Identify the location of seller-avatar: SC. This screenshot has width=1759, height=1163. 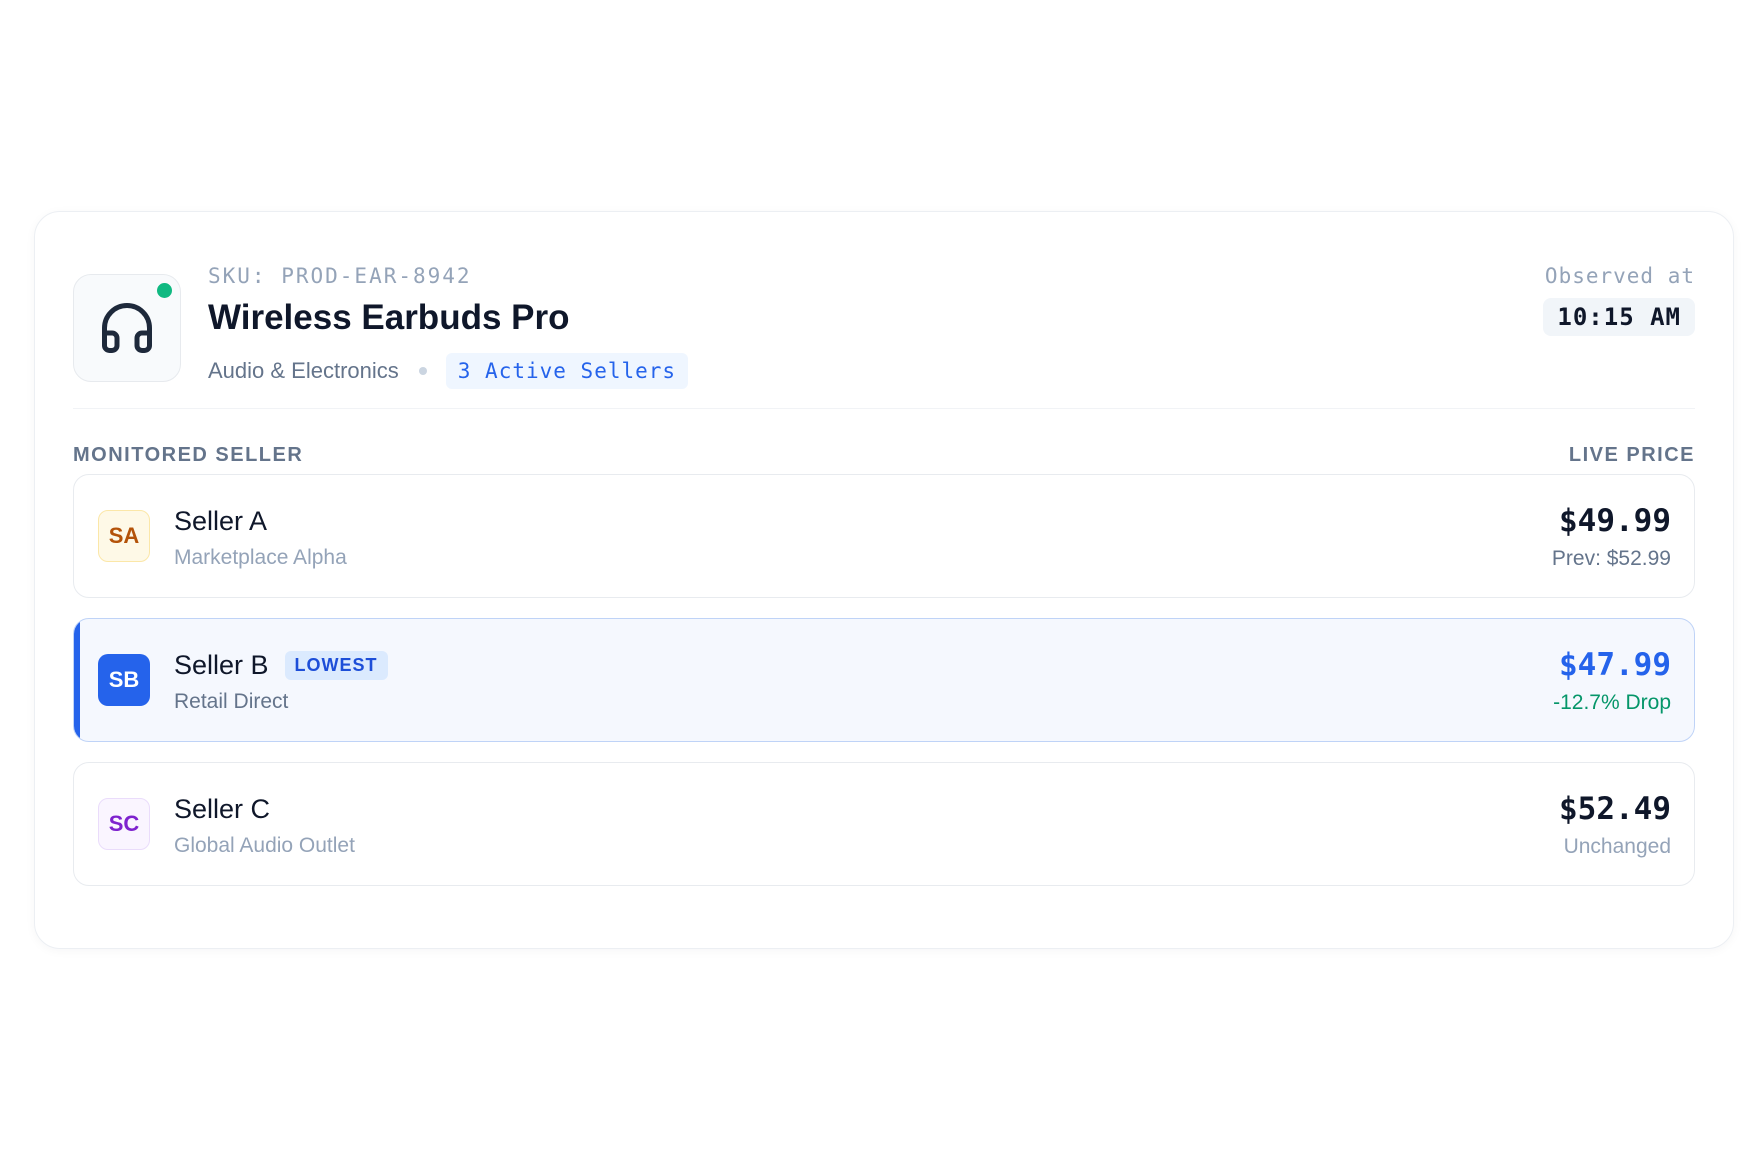
(124, 824).